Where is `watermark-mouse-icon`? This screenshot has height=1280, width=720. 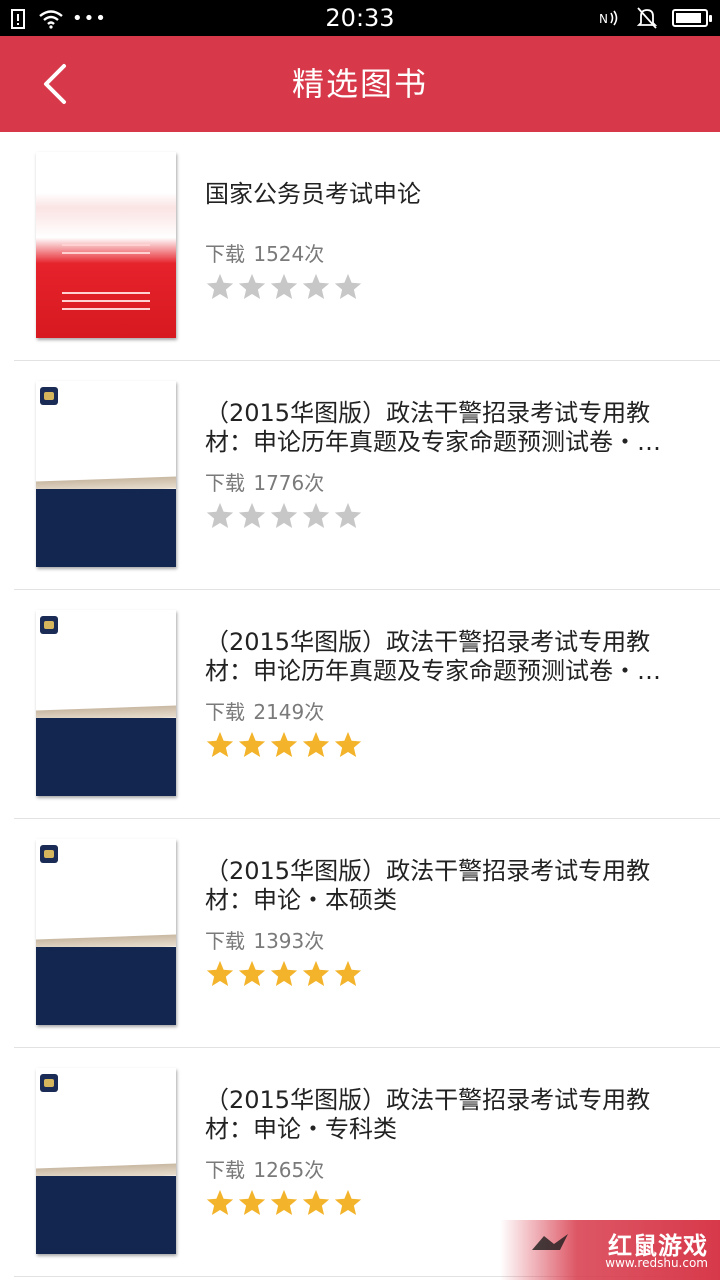
watermark-mouse-icon is located at coordinates (550, 1242).